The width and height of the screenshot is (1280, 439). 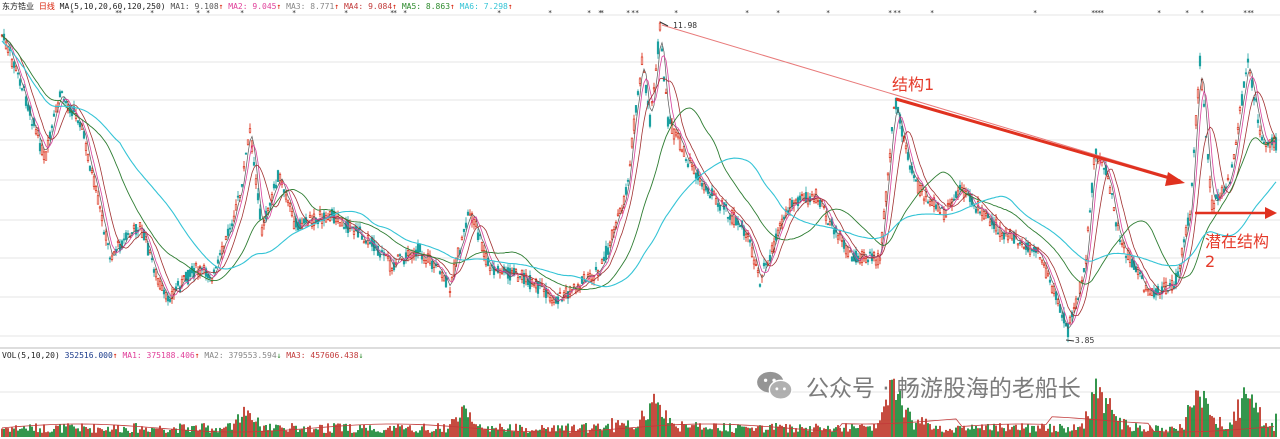 I want to click on period-label: 日线, so click(x=47, y=6).